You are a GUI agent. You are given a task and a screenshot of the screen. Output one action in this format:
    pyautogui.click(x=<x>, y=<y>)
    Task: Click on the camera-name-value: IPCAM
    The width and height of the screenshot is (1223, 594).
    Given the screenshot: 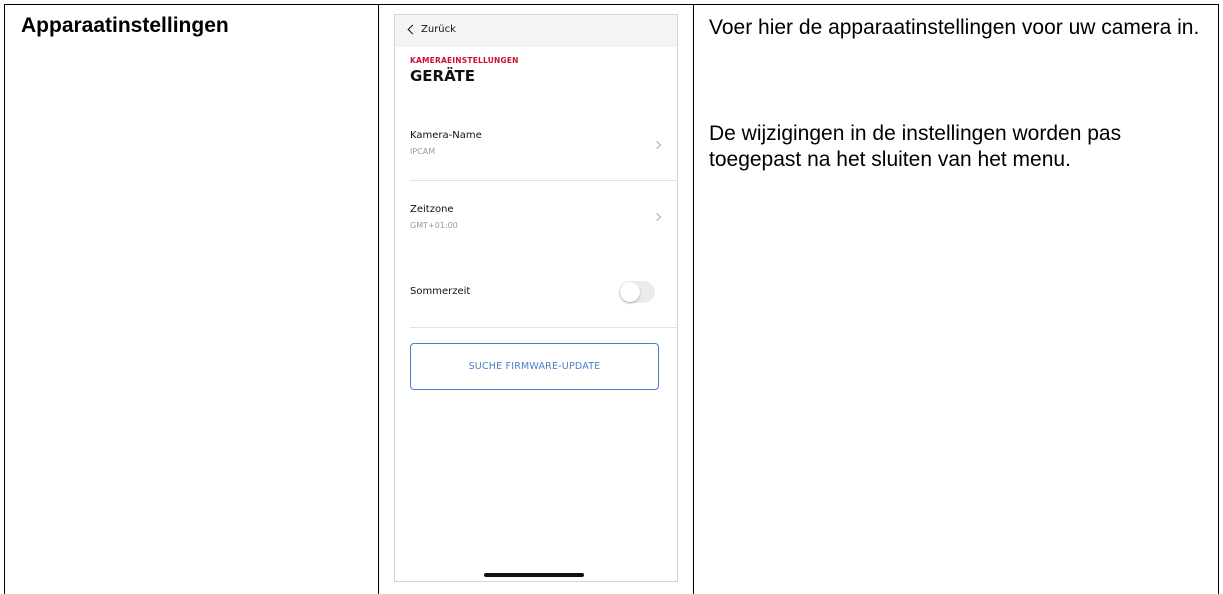 What is the action you would take?
    pyautogui.click(x=423, y=151)
    